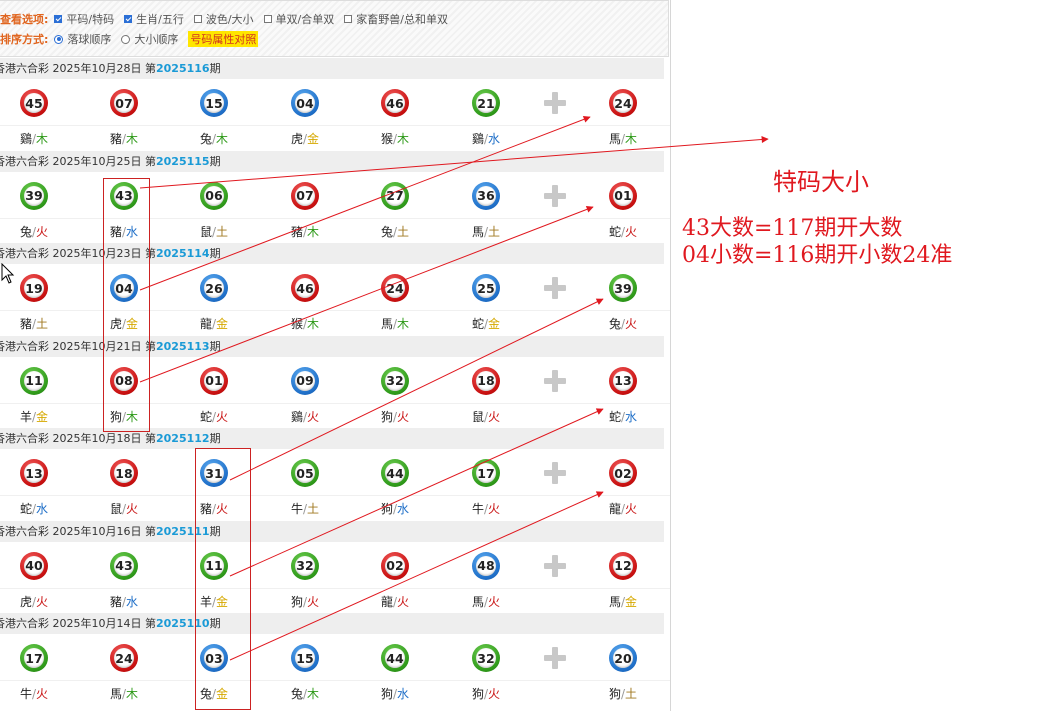 The width and height of the screenshot is (1045, 711). I want to click on zodiac-element-label: 鼠/土, so click(214, 232).